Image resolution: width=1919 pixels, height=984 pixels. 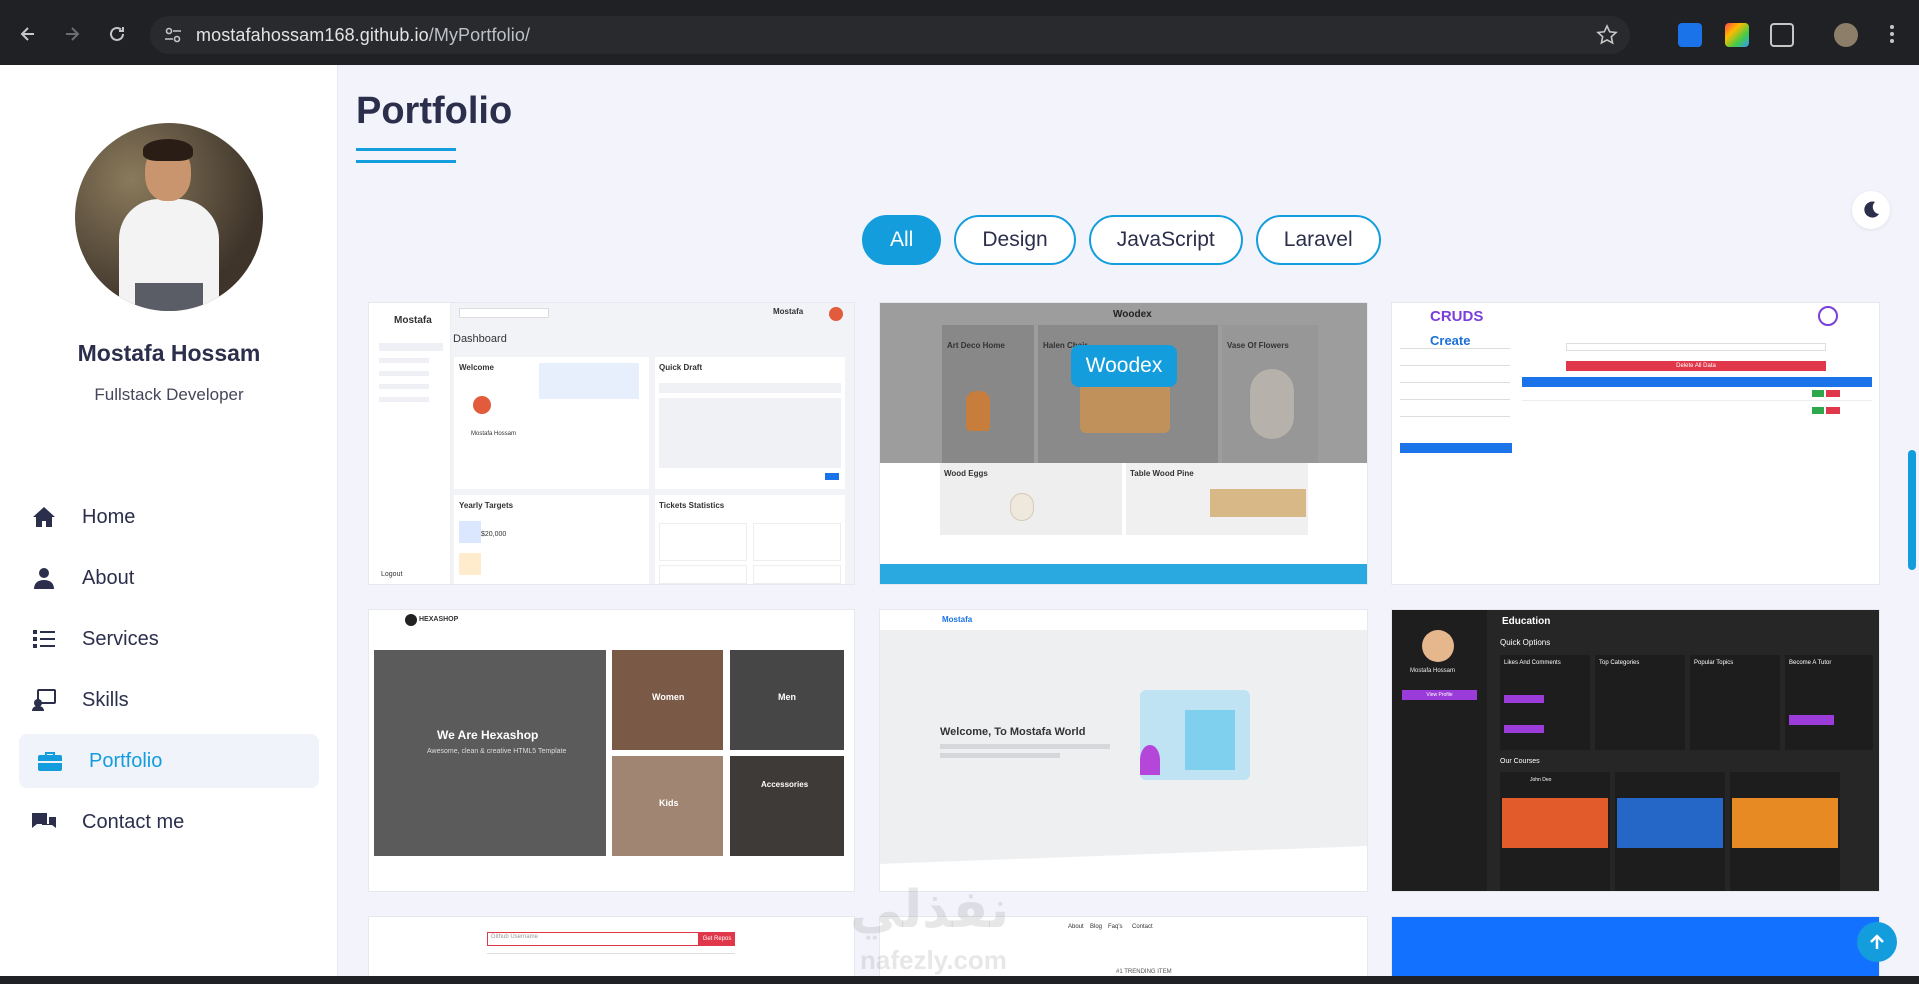 What do you see at coordinates (169, 761) in the screenshot?
I see `sidebar-item-portfolio: Portfolio` at bounding box center [169, 761].